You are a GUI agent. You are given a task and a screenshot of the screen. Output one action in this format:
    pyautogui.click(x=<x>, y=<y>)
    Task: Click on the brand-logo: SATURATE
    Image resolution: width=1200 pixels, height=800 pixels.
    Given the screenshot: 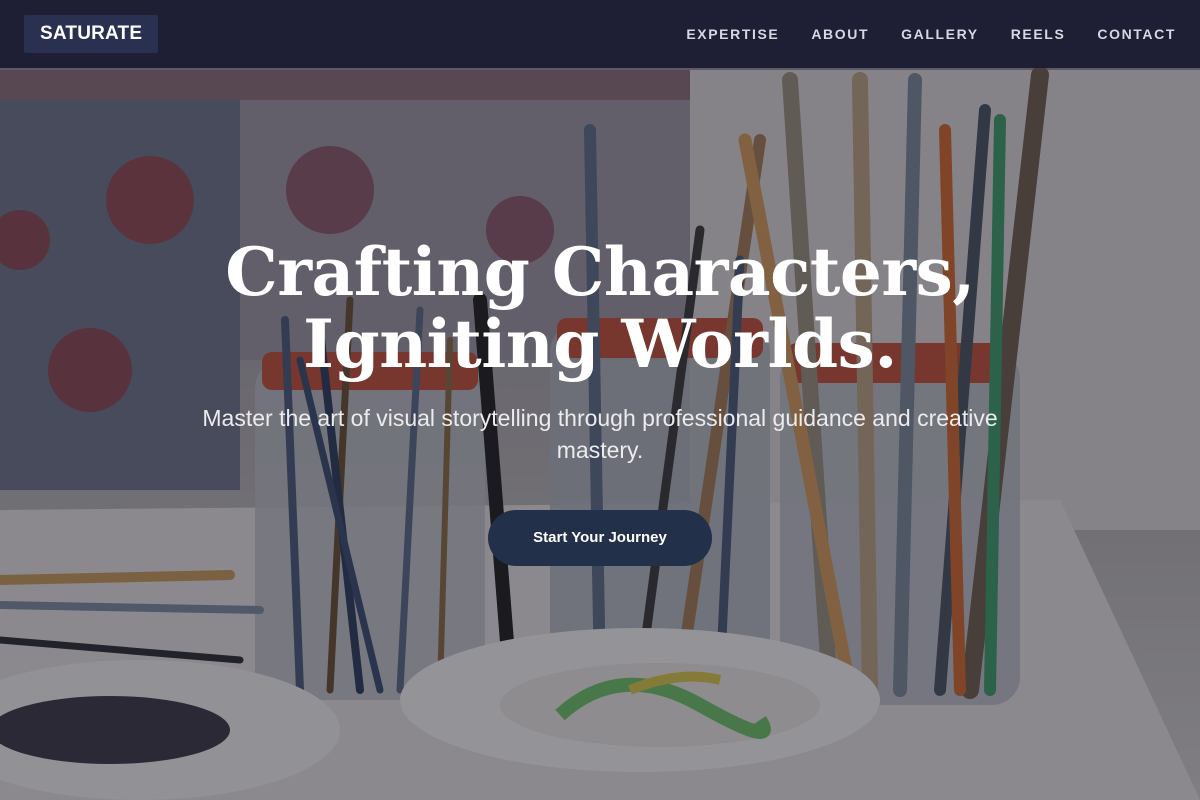 What is the action you would take?
    pyautogui.click(x=91, y=34)
    